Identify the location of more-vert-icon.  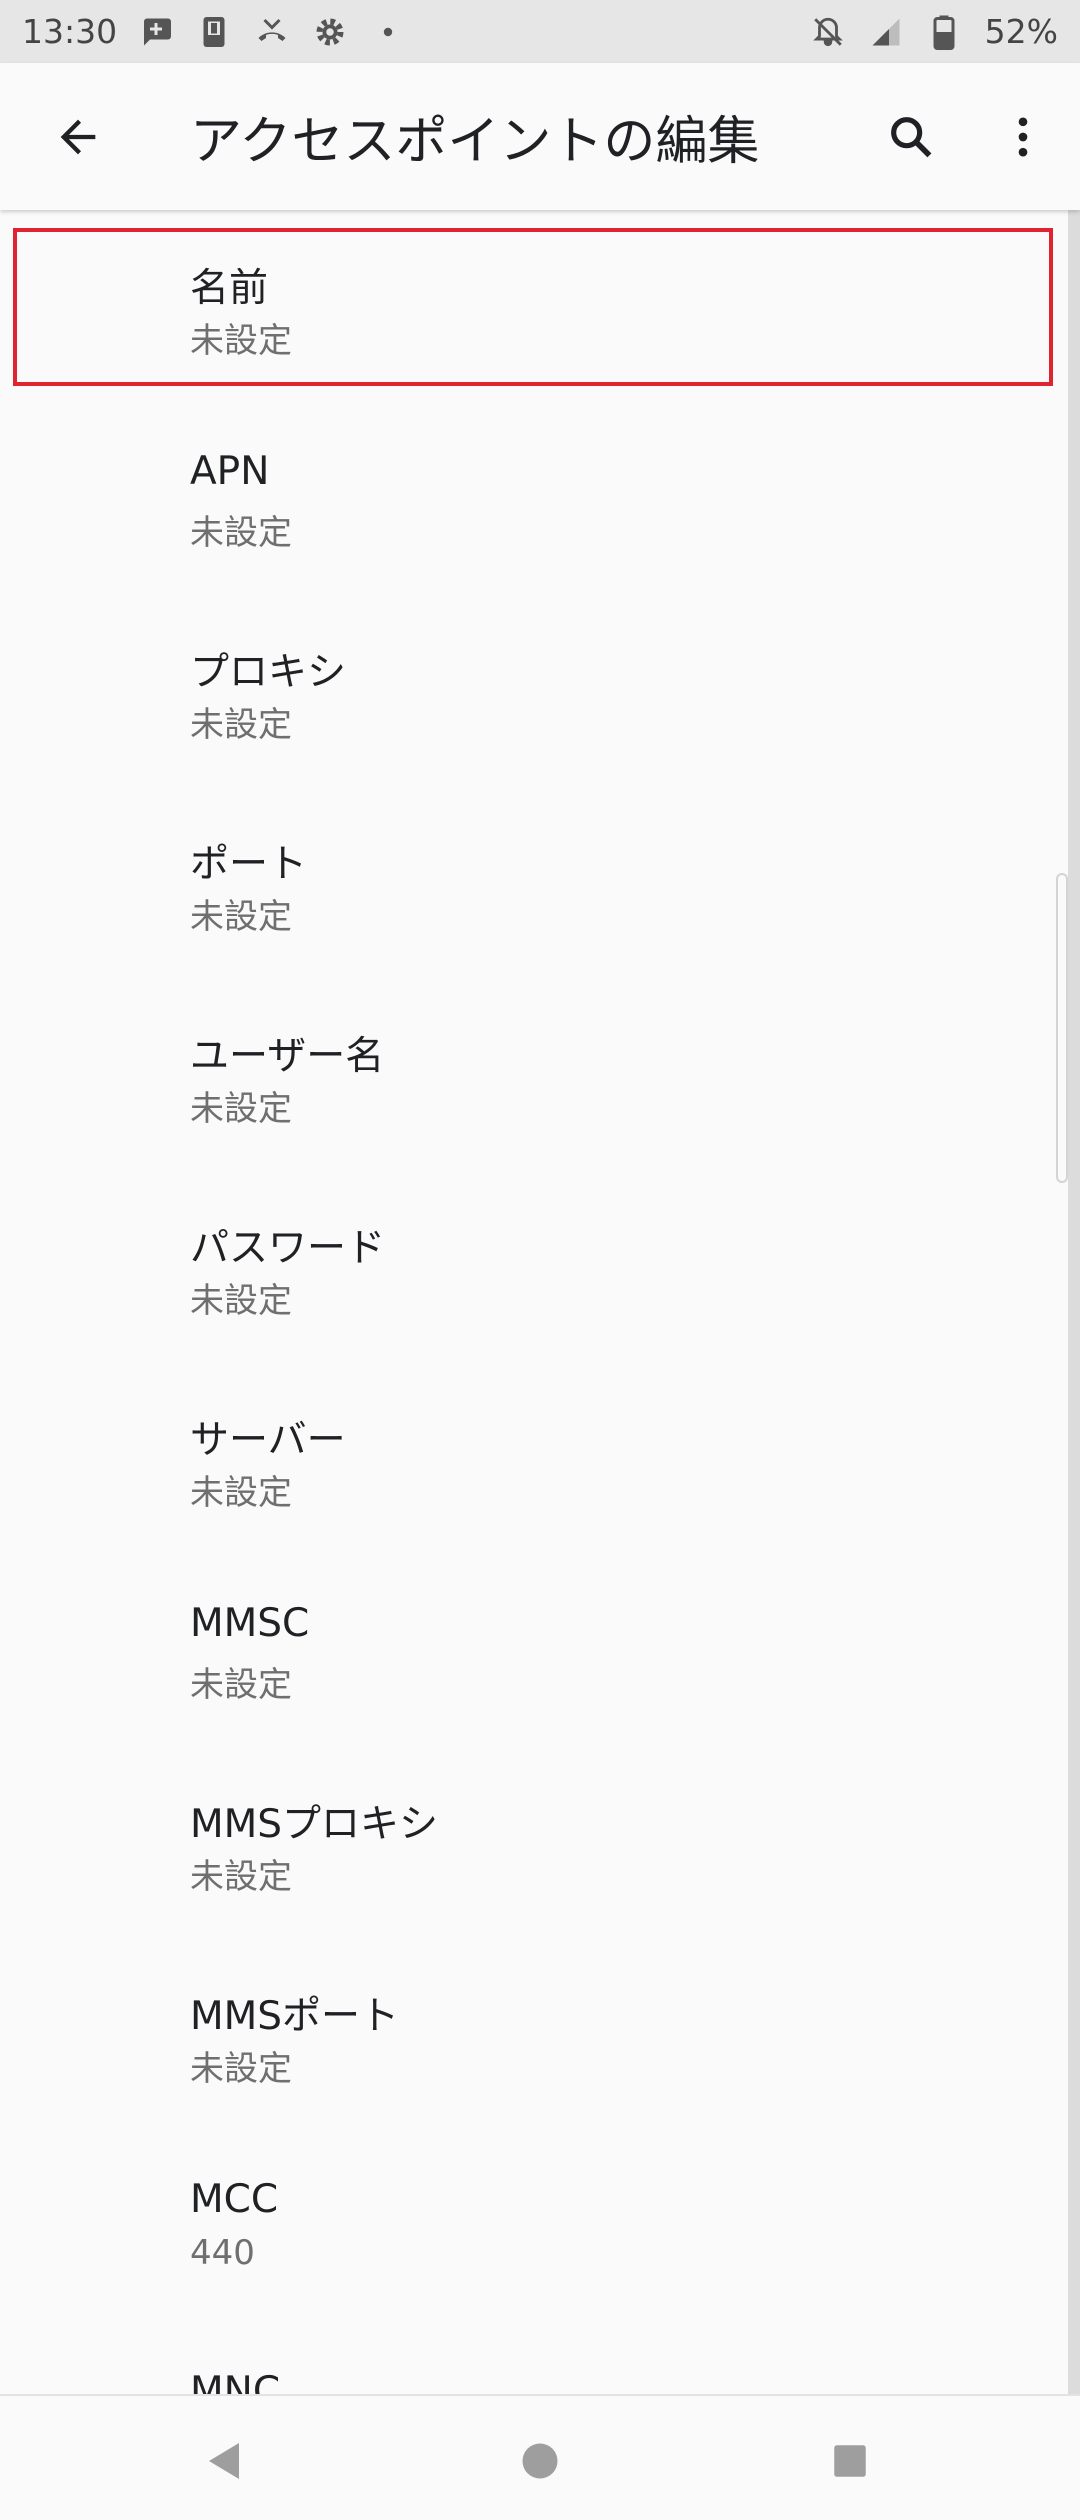
(1022, 136).